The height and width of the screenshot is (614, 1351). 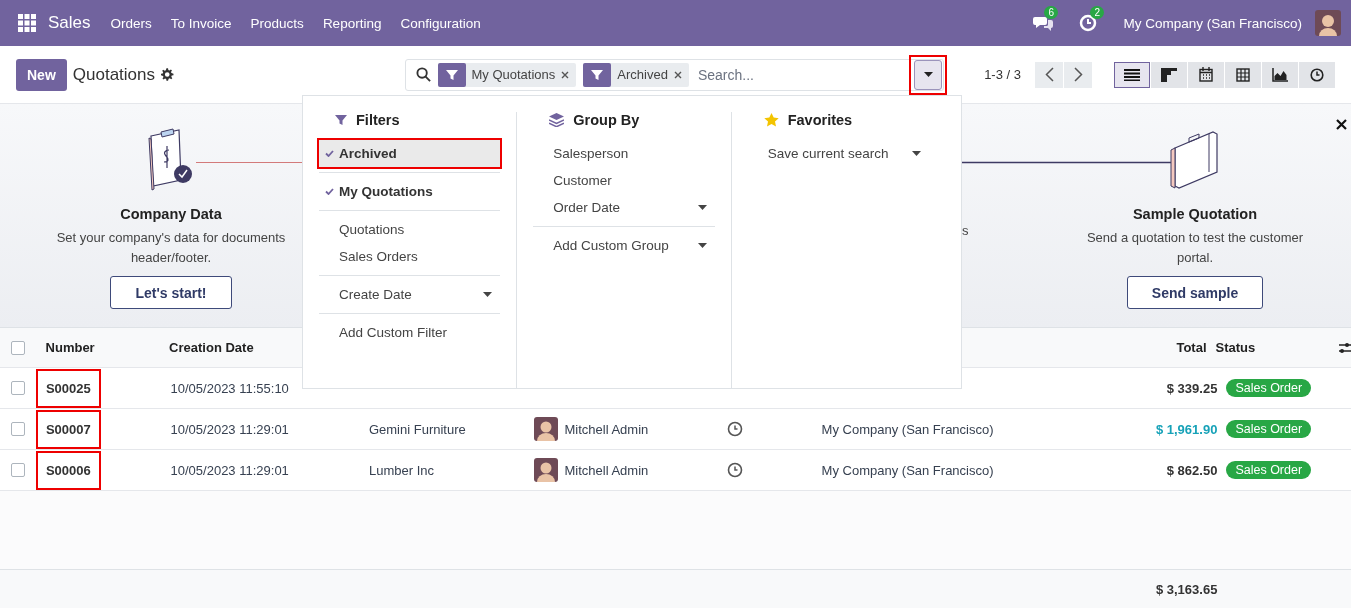 What do you see at coordinates (41, 74) in the screenshot?
I see `new-button: New` at bounding box center [41, 74].